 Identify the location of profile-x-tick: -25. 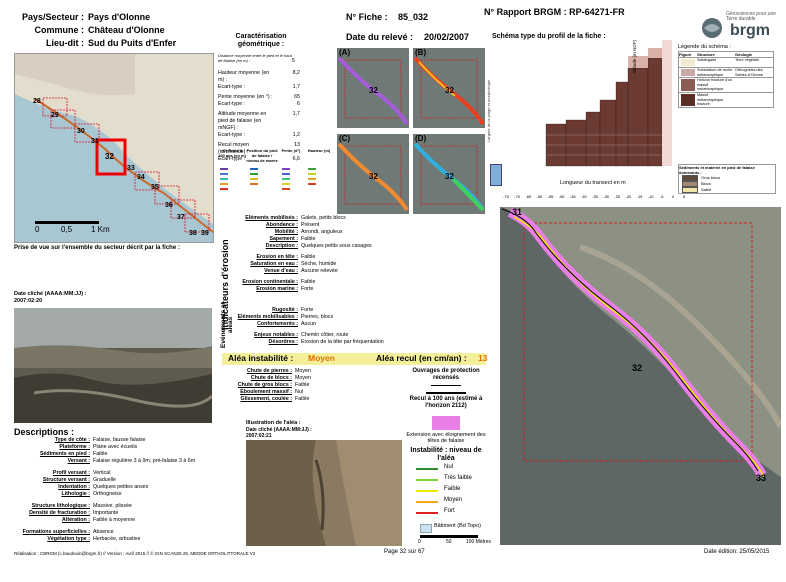
(617, 196).